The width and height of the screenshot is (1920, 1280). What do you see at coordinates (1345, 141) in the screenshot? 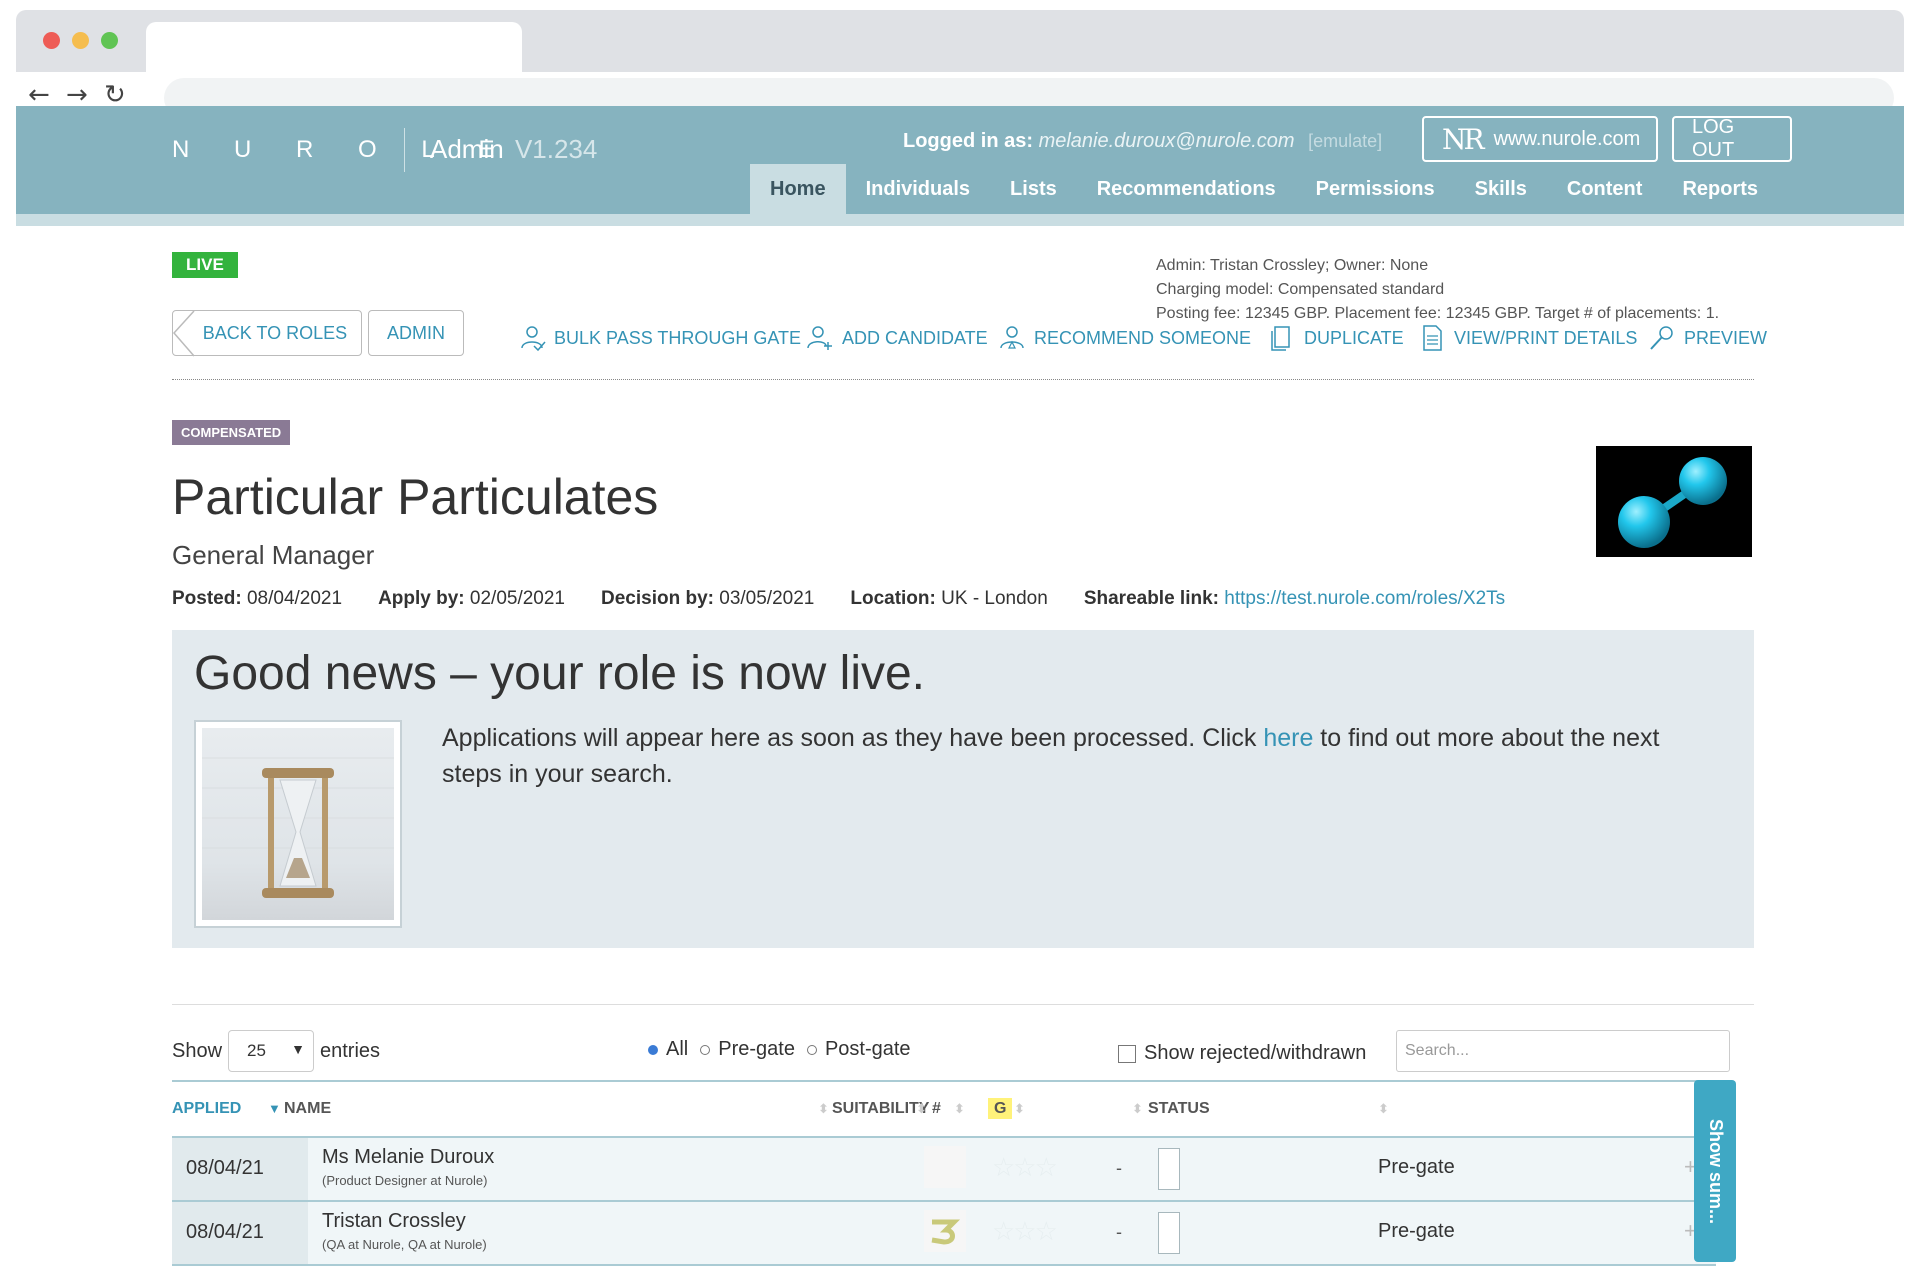
I see `emulate-link: [emulate]` at bounding box center [1345, 141].